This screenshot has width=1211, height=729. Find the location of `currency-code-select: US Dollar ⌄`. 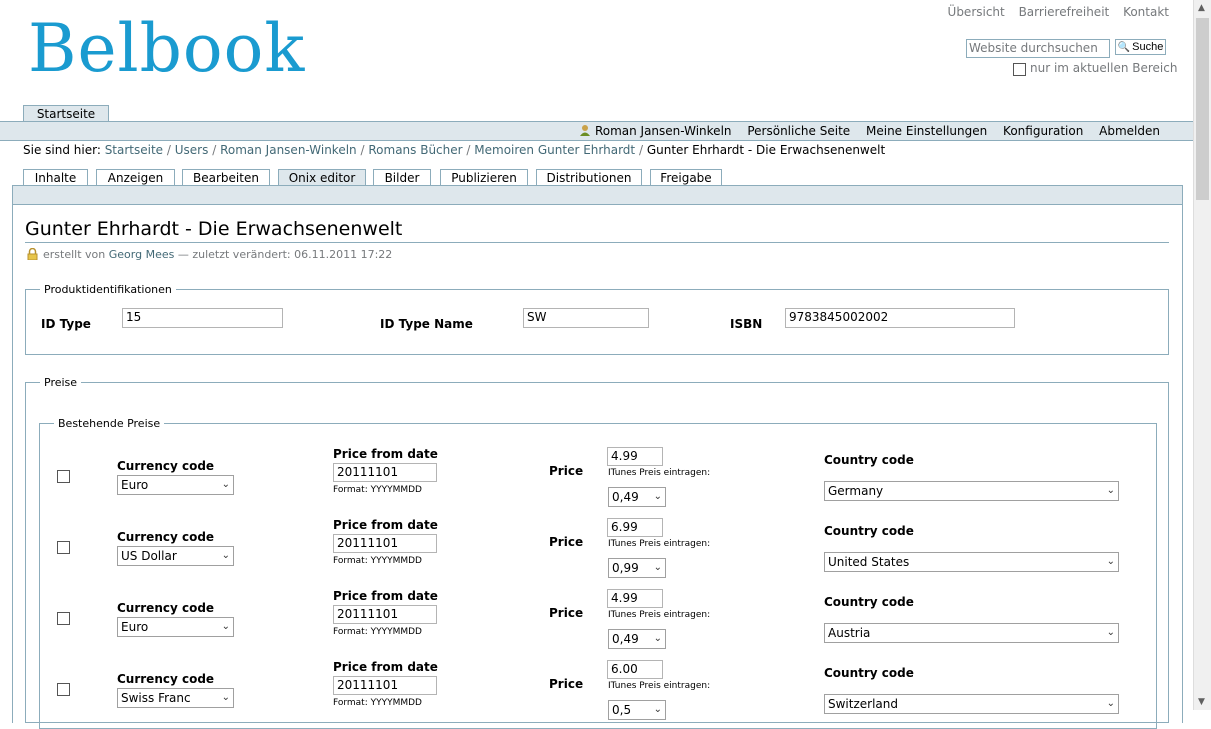

currency-code-select: US Dollar ⌄ is located at coordinates (175, 556).